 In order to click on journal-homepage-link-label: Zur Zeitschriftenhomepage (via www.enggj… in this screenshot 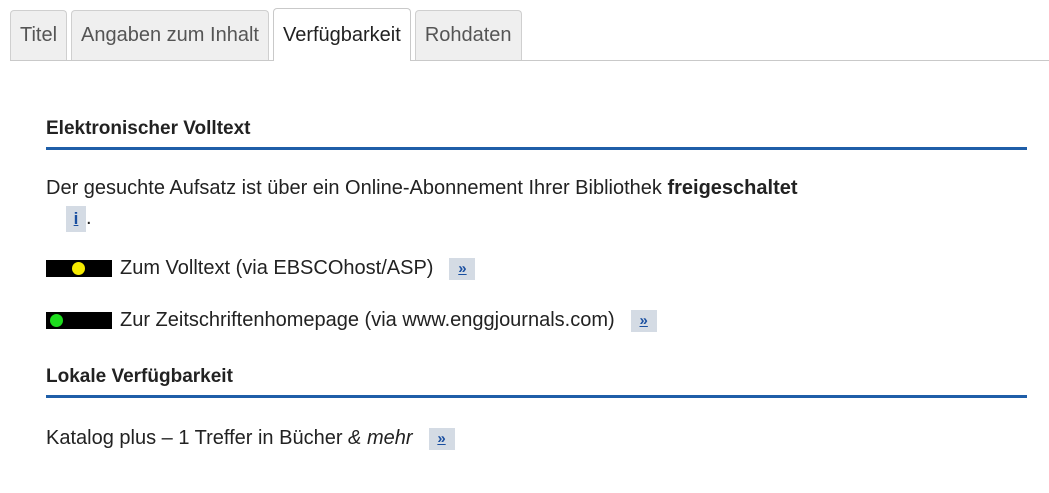, I will do `click(367, 320)`.